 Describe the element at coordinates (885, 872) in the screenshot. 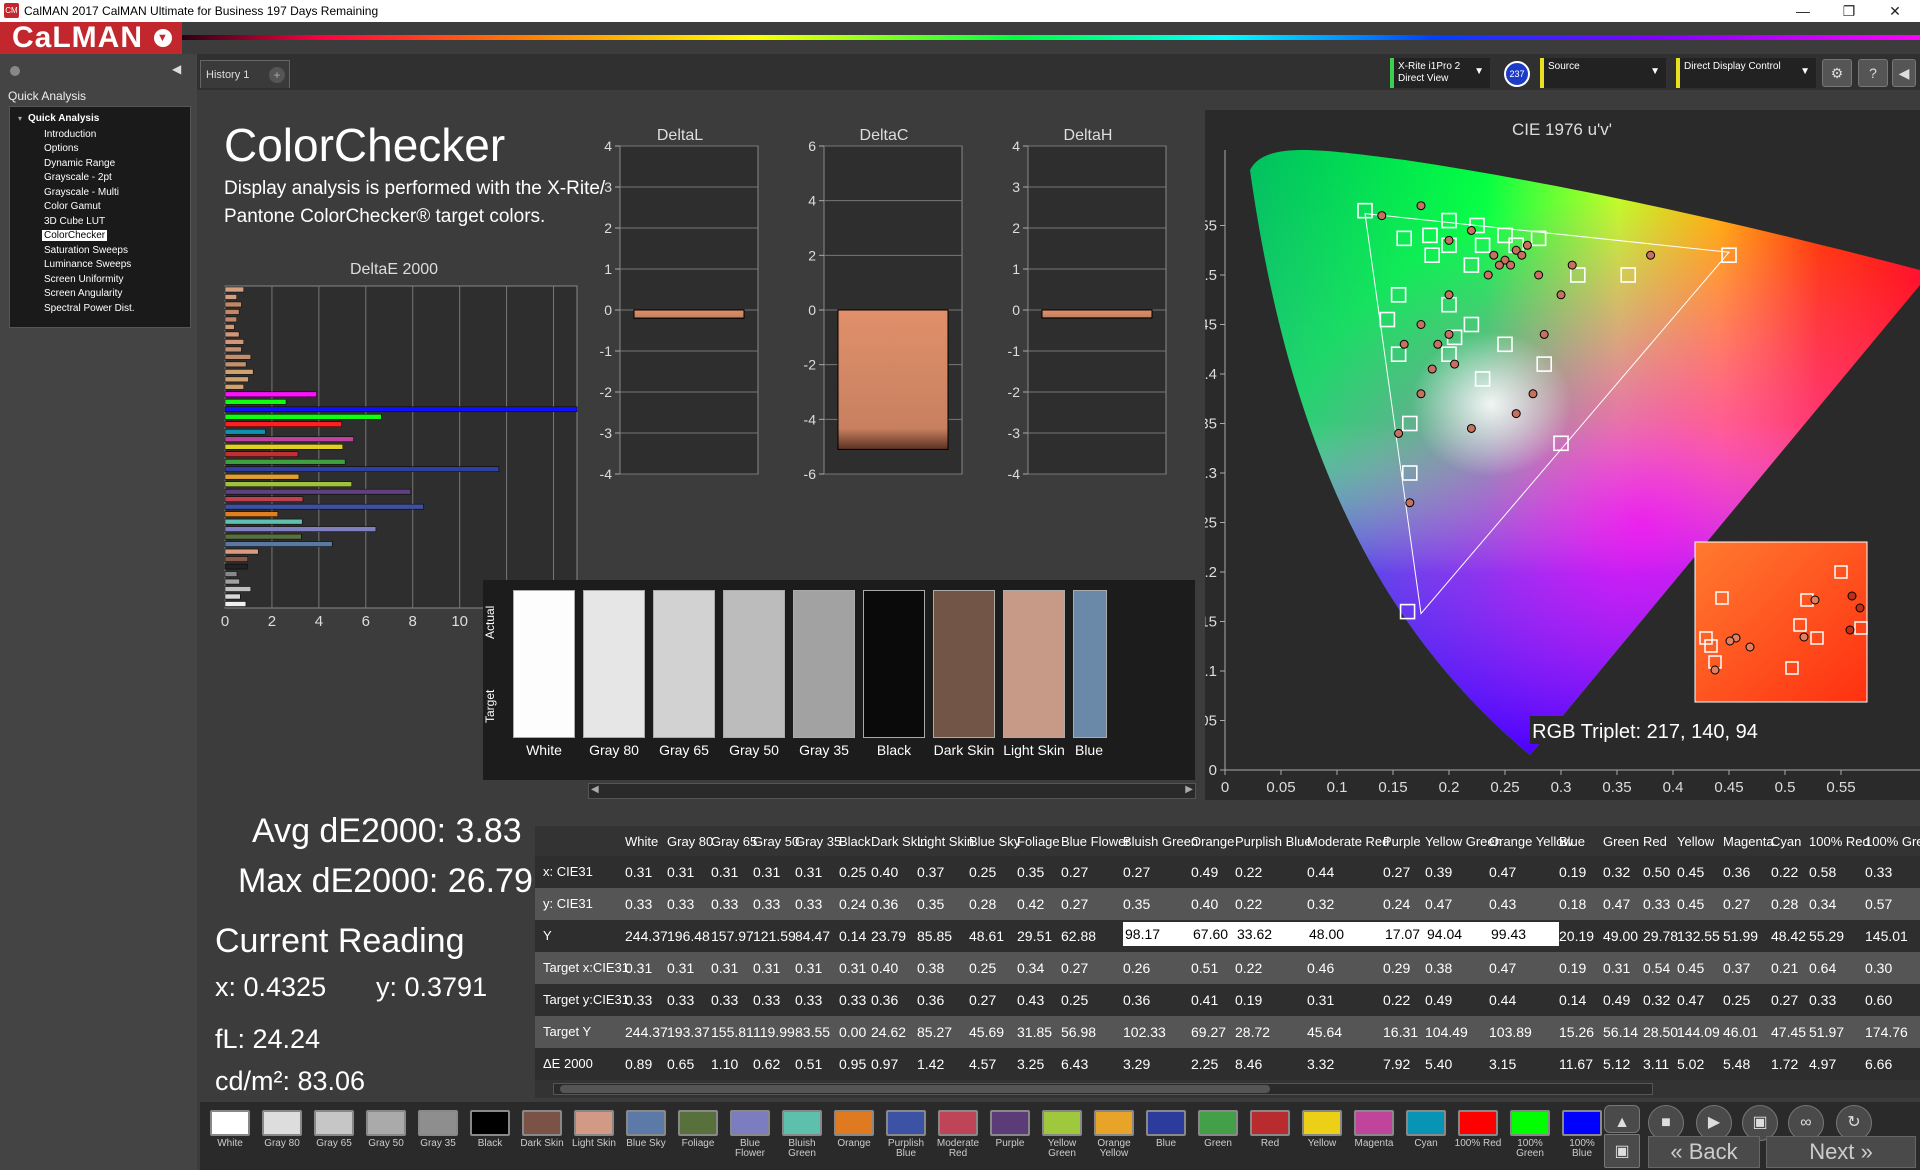

I see `table-cell: 0.40` at that location.